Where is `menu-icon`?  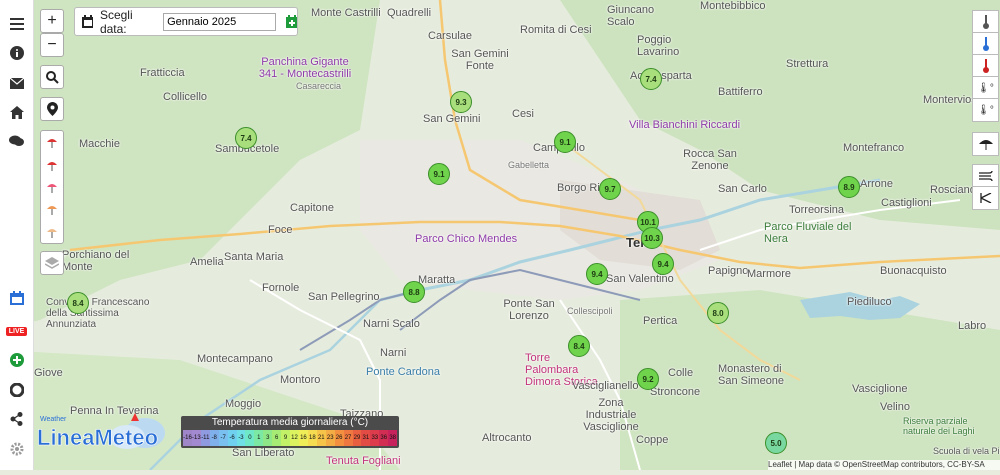 menu-icon is located at coordinates (16, 24).